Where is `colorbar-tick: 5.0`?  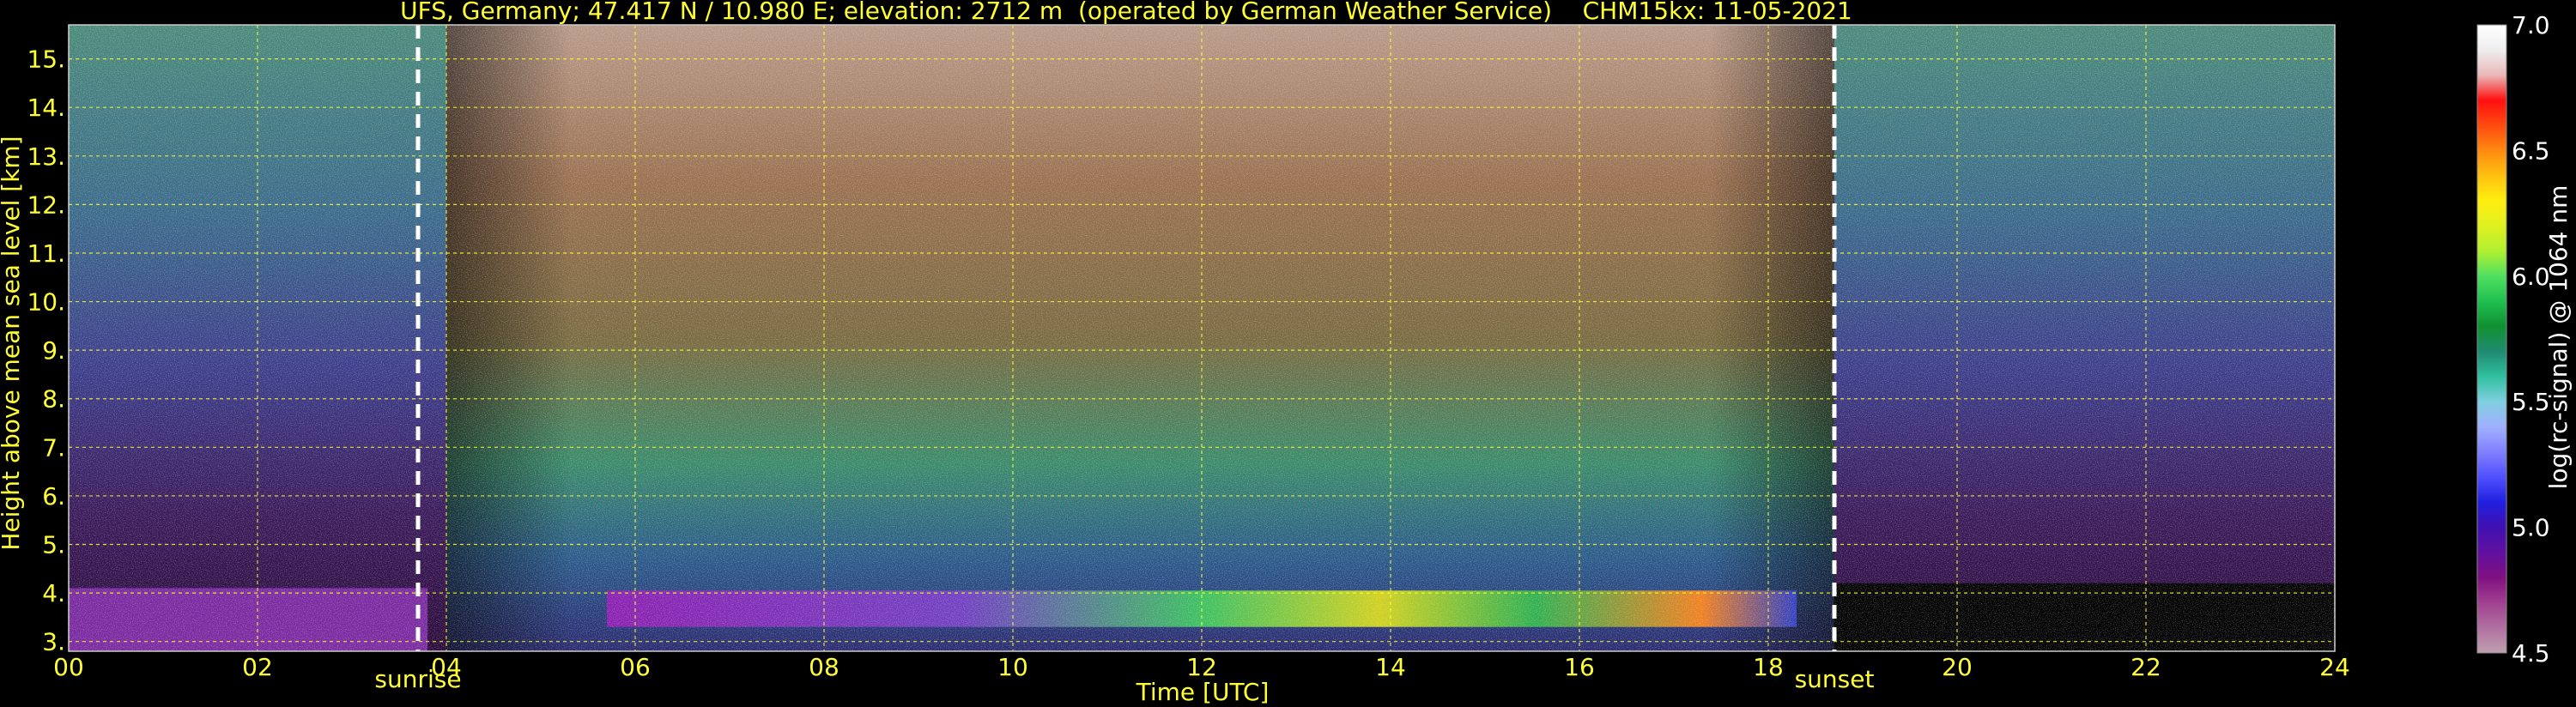 colorbar-tick: 5.0 is located at coordinates (2531, 528).